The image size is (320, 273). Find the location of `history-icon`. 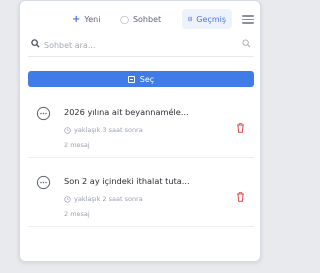

history-icon is located at coordinates (190, 19).